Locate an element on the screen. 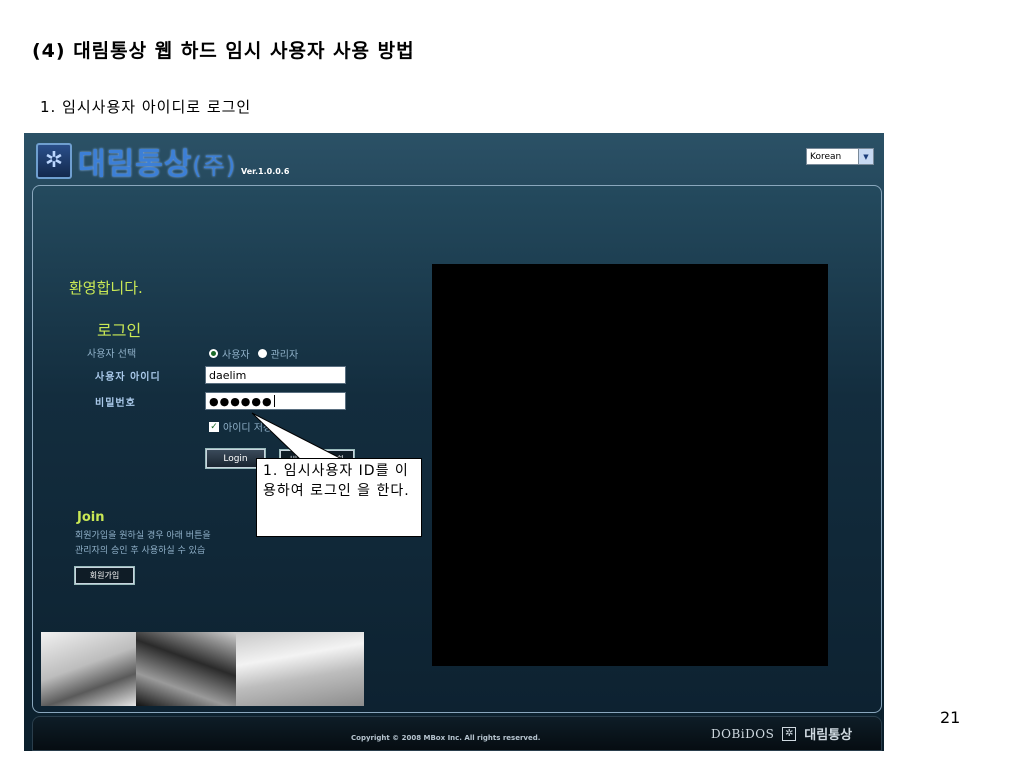 Image resolution: width=1024 pixels, height=768 pixels. logo-suffix: (주) is located at coordinates (214, 166).